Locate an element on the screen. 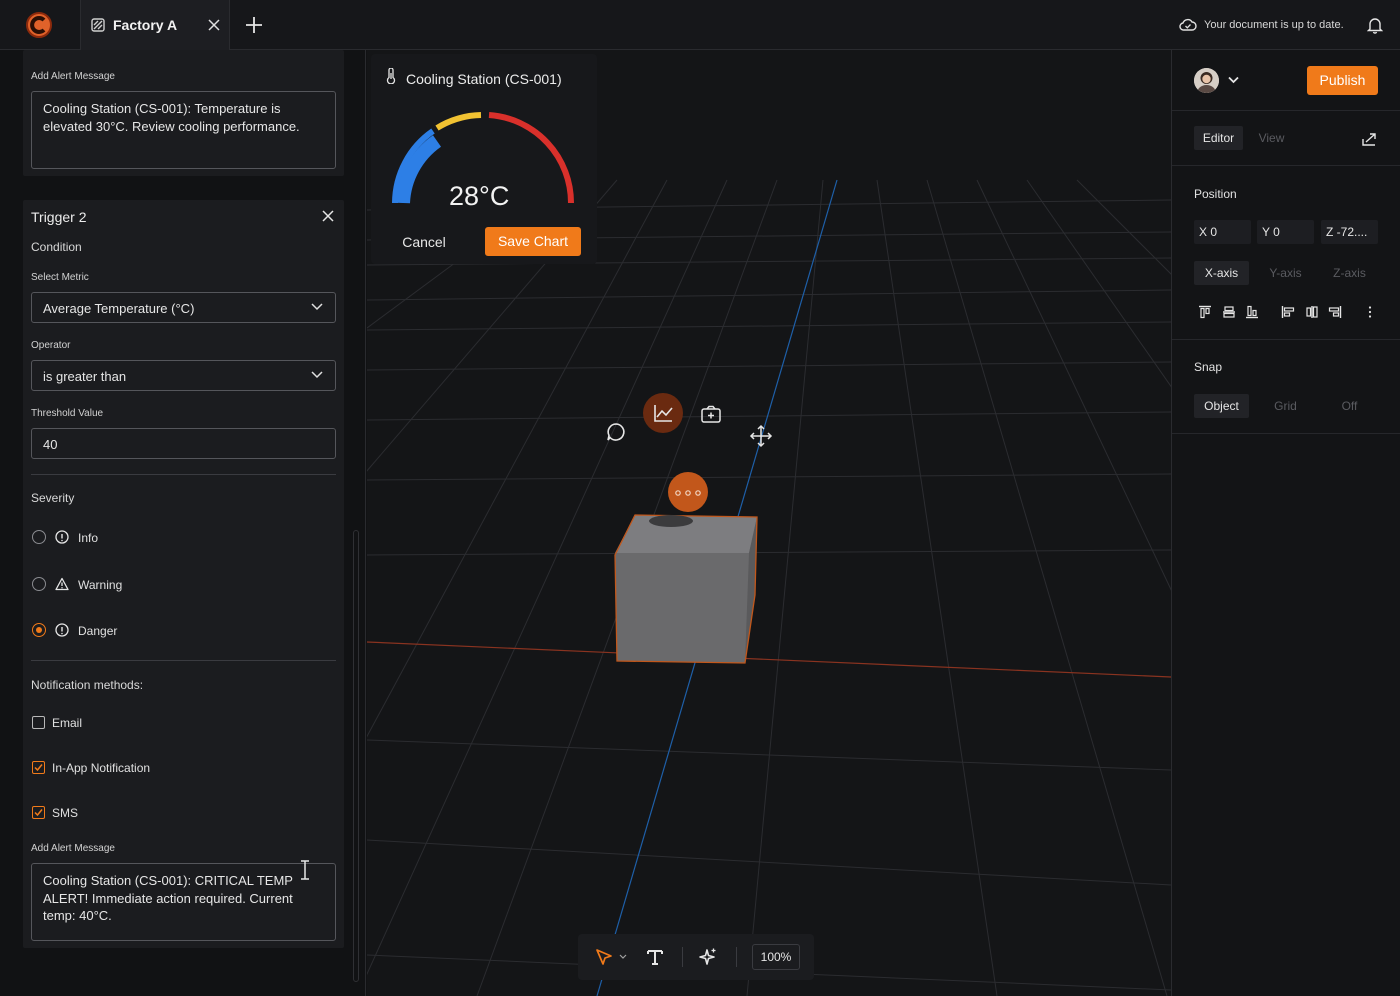 The height and width of the screenshot is (996, 1400). avatar-image is located at coordinates (1206, 80).